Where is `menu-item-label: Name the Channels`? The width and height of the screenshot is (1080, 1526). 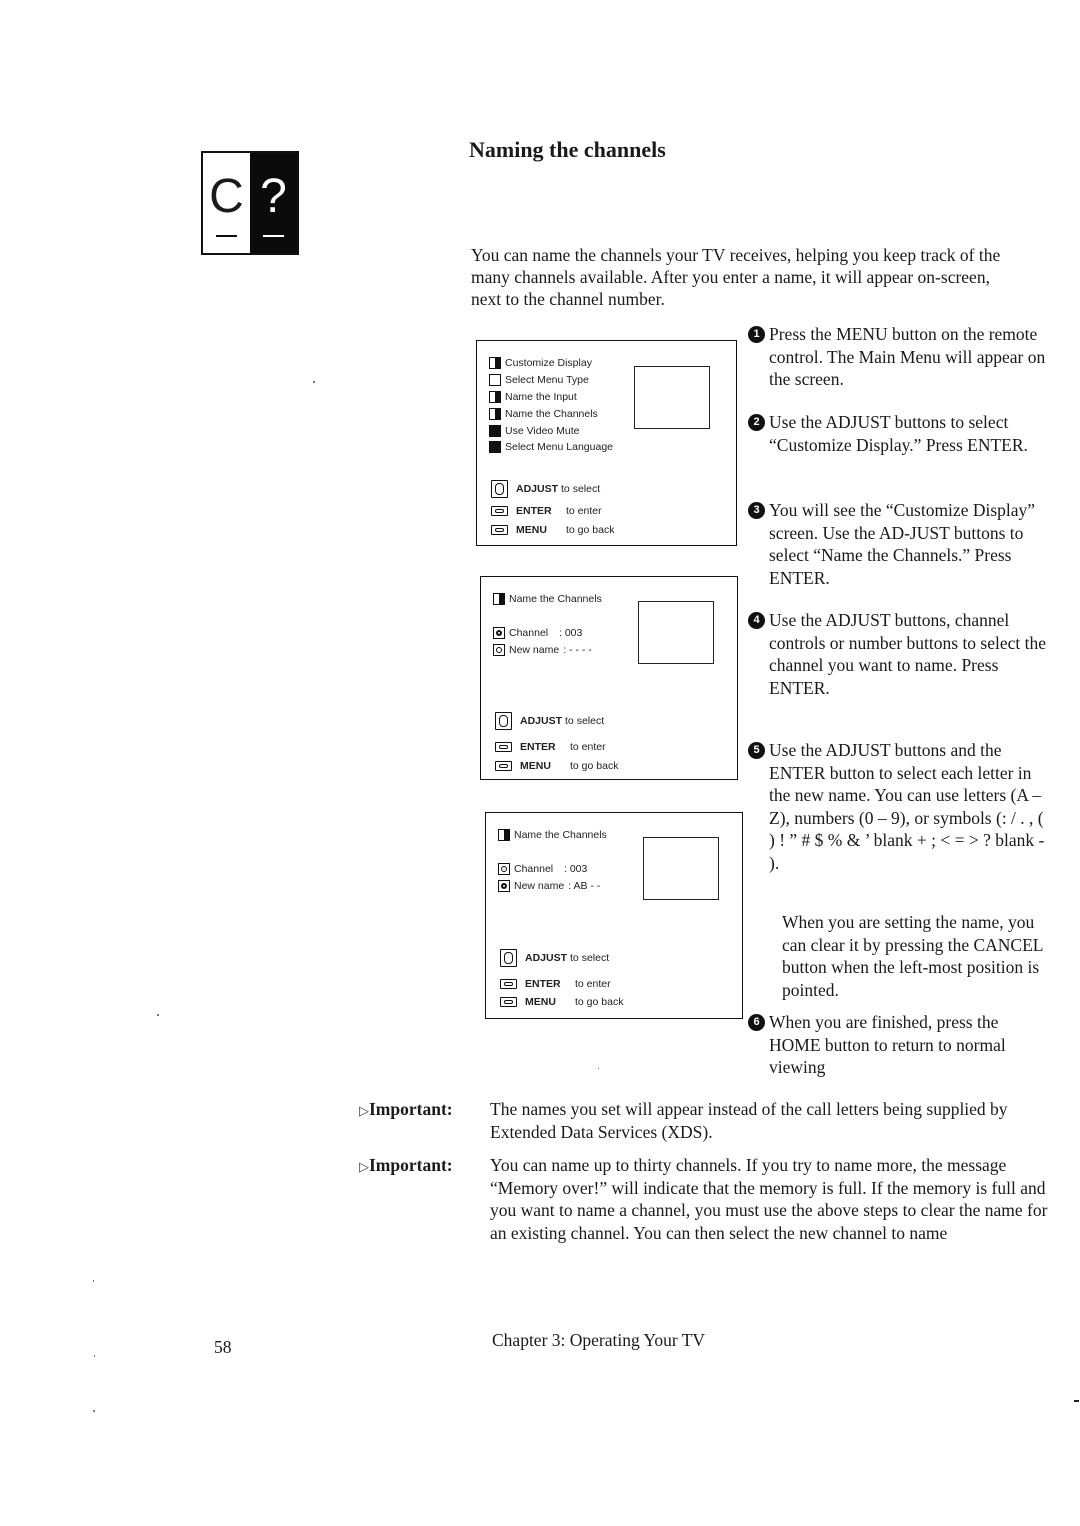 menu-item-label: Name the Channels is located at coordinates (551, 414).